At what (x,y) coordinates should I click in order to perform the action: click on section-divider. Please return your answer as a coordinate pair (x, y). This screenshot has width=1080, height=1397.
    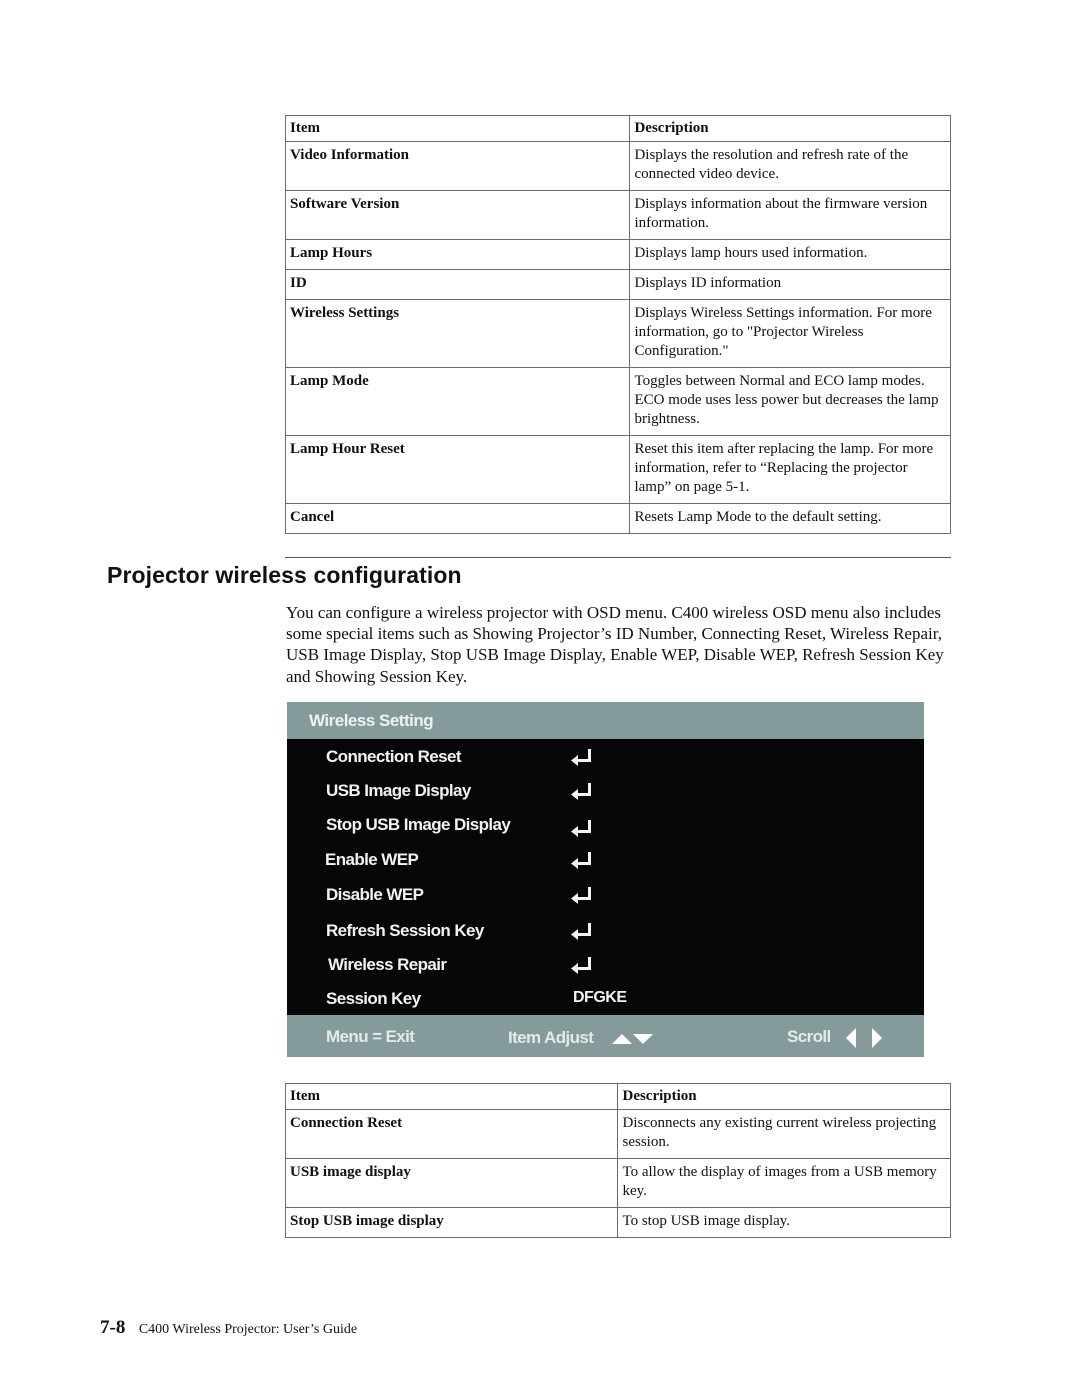
    Looking at the image, I should click on (618, 557).